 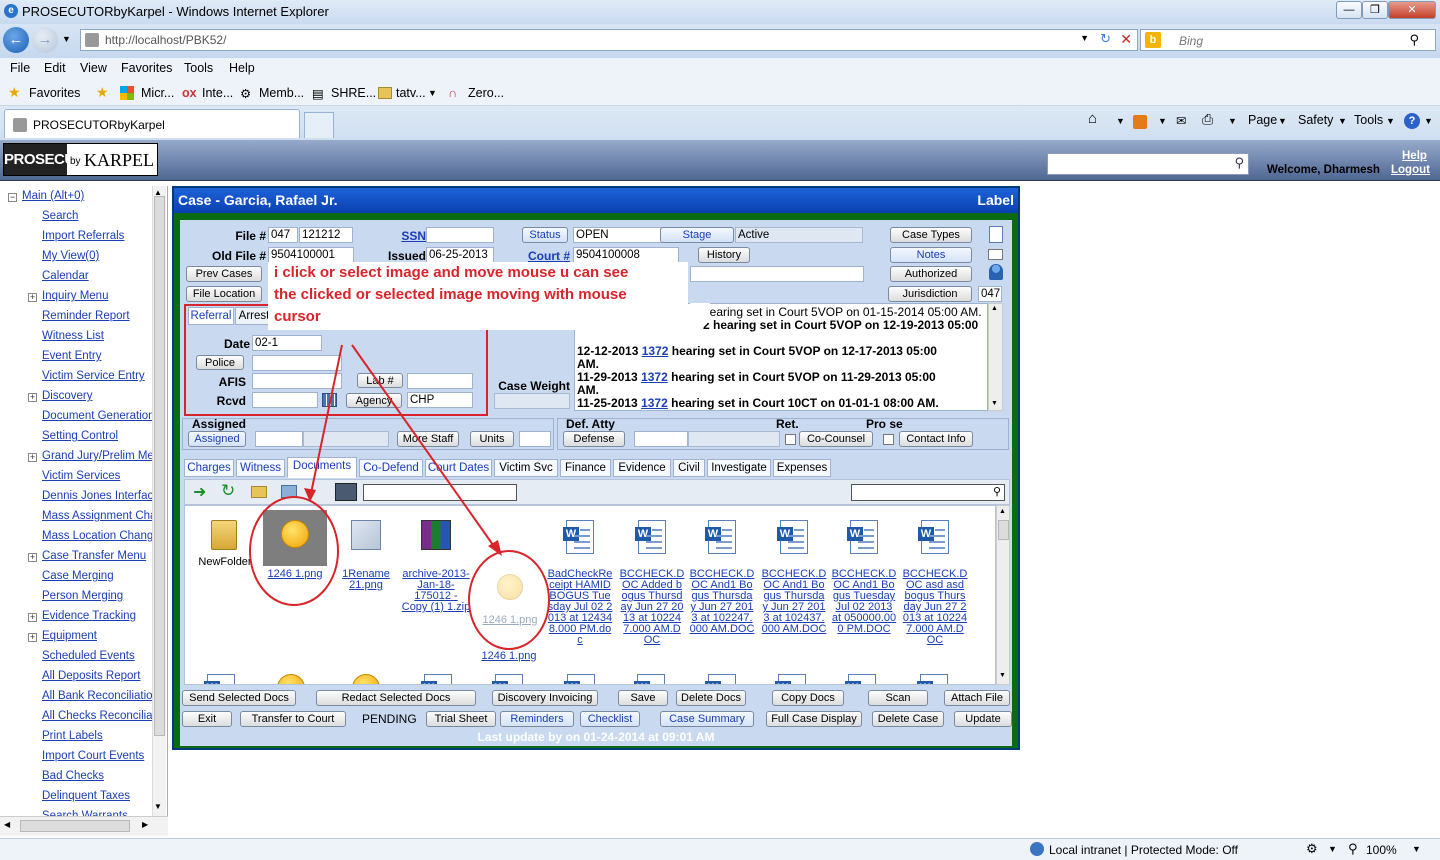 What do you see at coordinates (1037, 849) in the screenshot?
I see `globe-icon` at bounding box center [1037, 849].